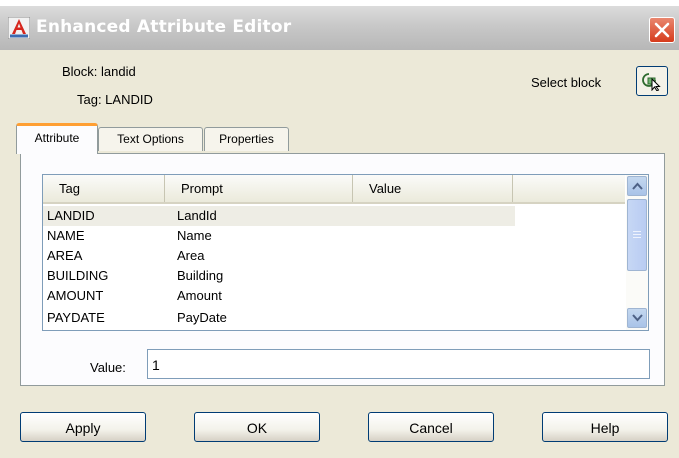  Describe the element at coordinates (334, 276) in the screenshot. I see `table-row: BUILDING Building` at that location.